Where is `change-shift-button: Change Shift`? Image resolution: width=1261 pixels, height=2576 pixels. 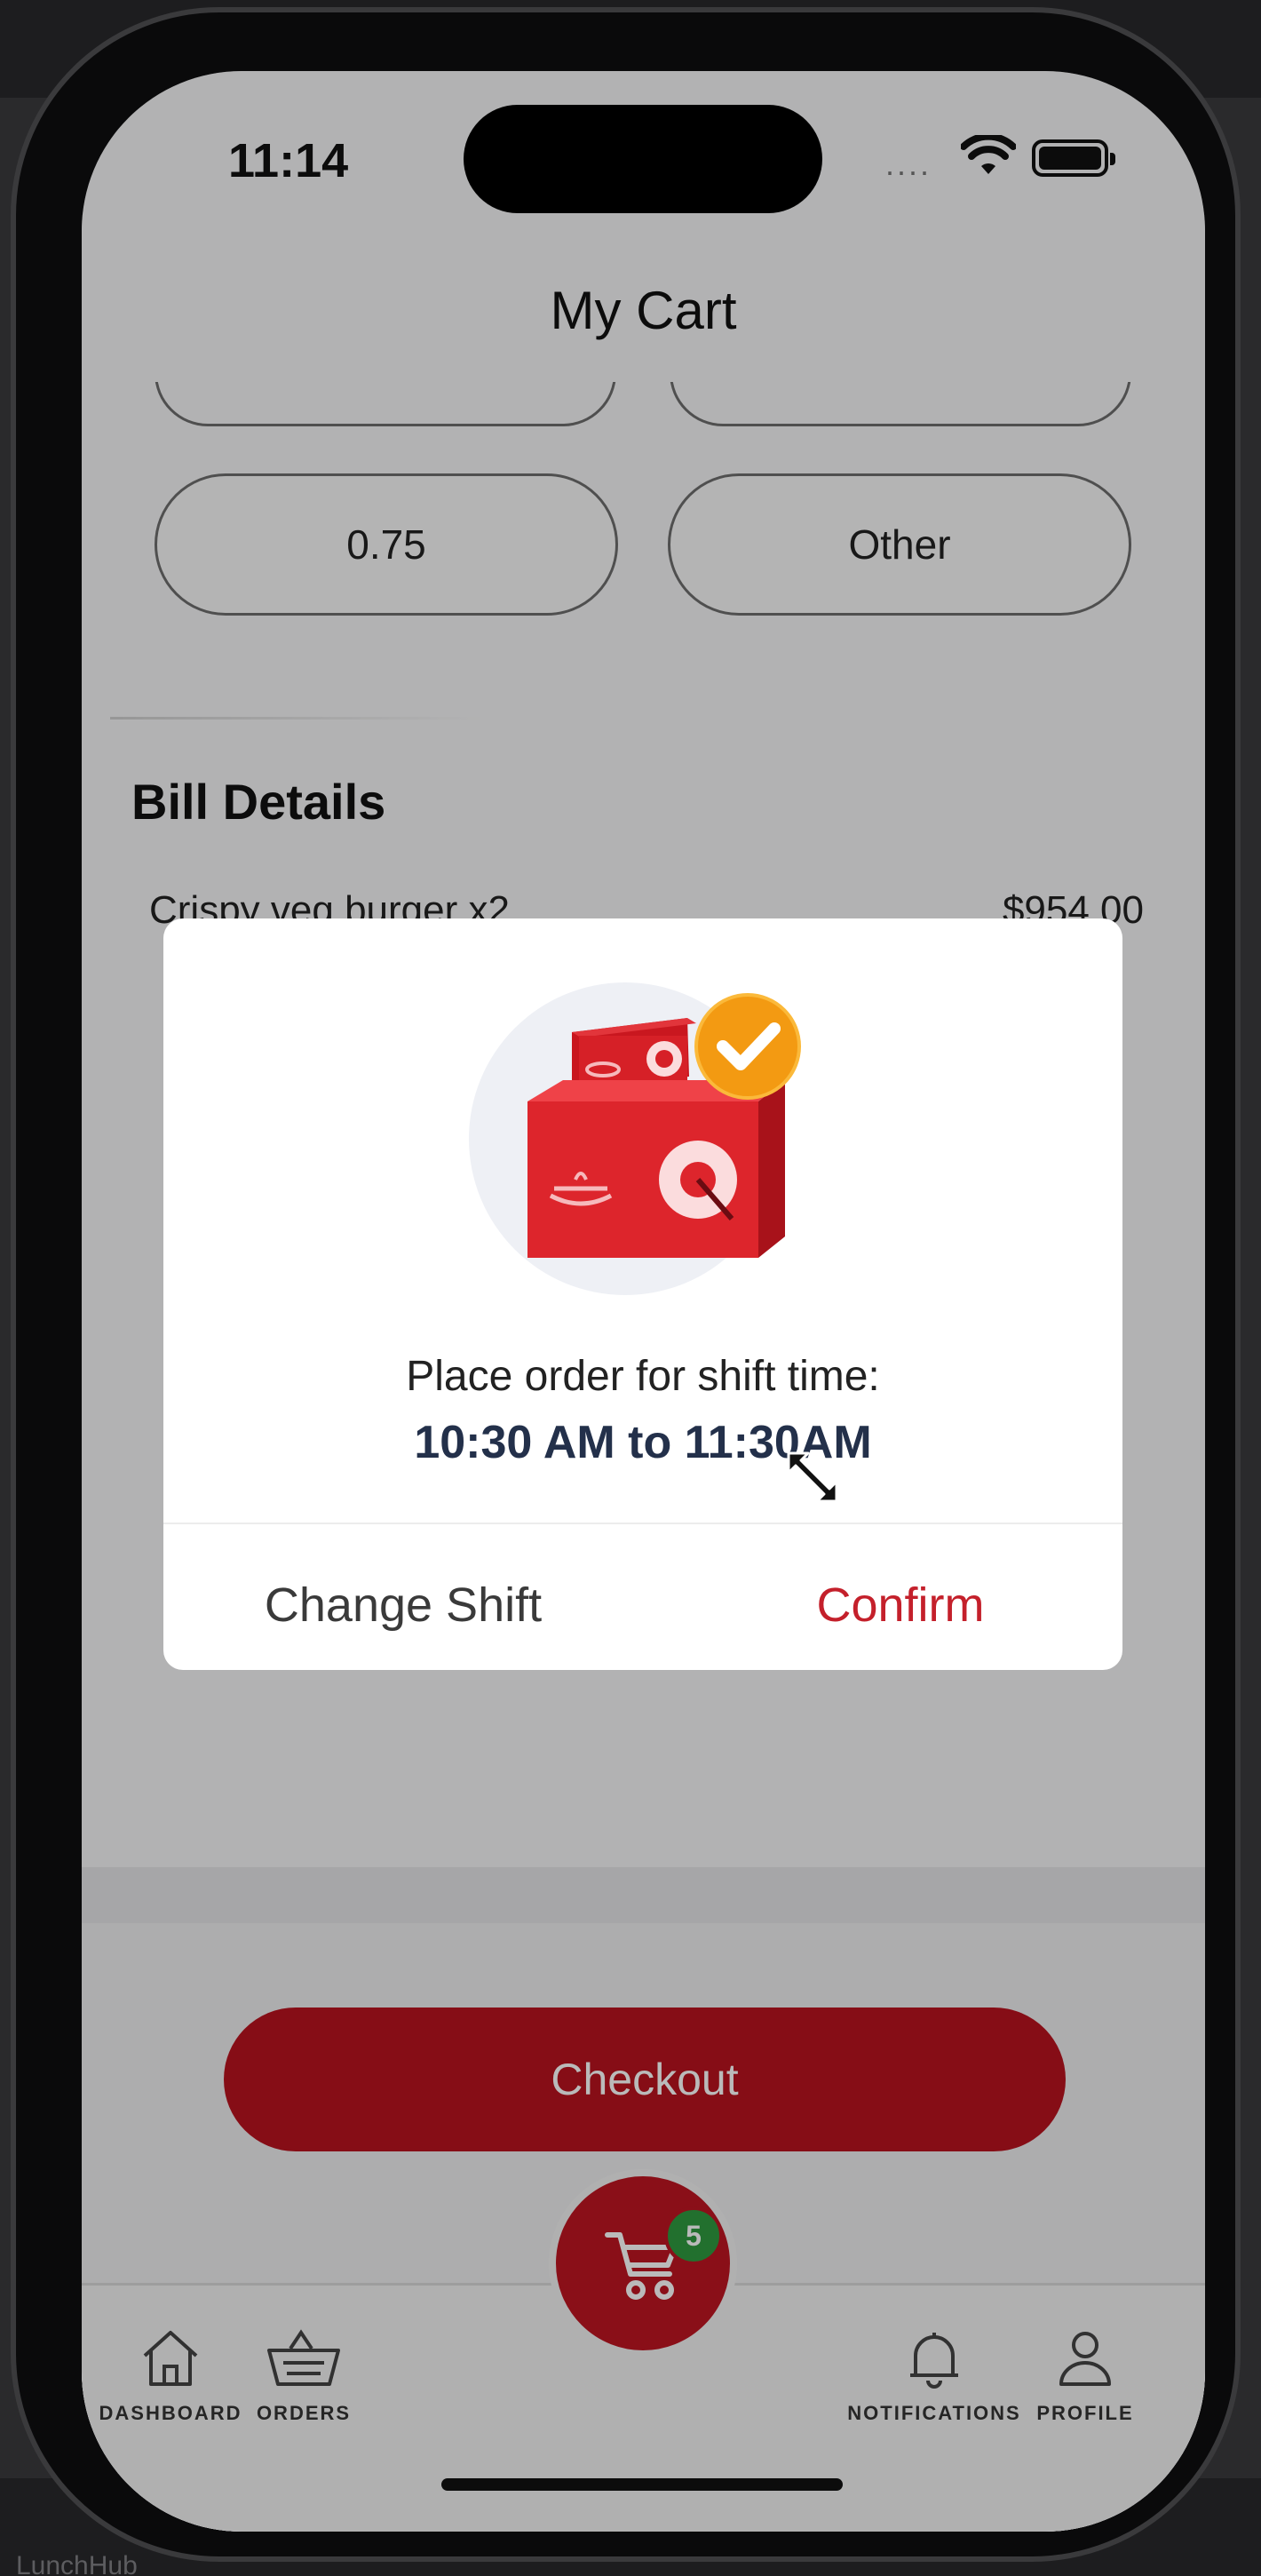
change-shift-button: Change Shift is located at coordinates (403, 1605).